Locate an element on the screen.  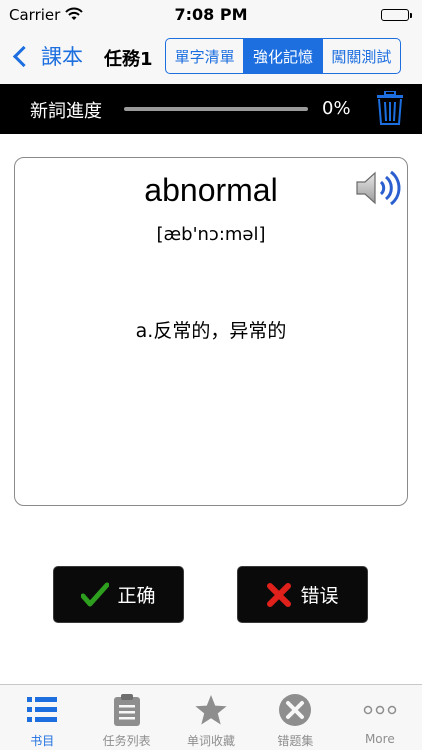
word-text: abnormal is located at coordinates (211, 190).